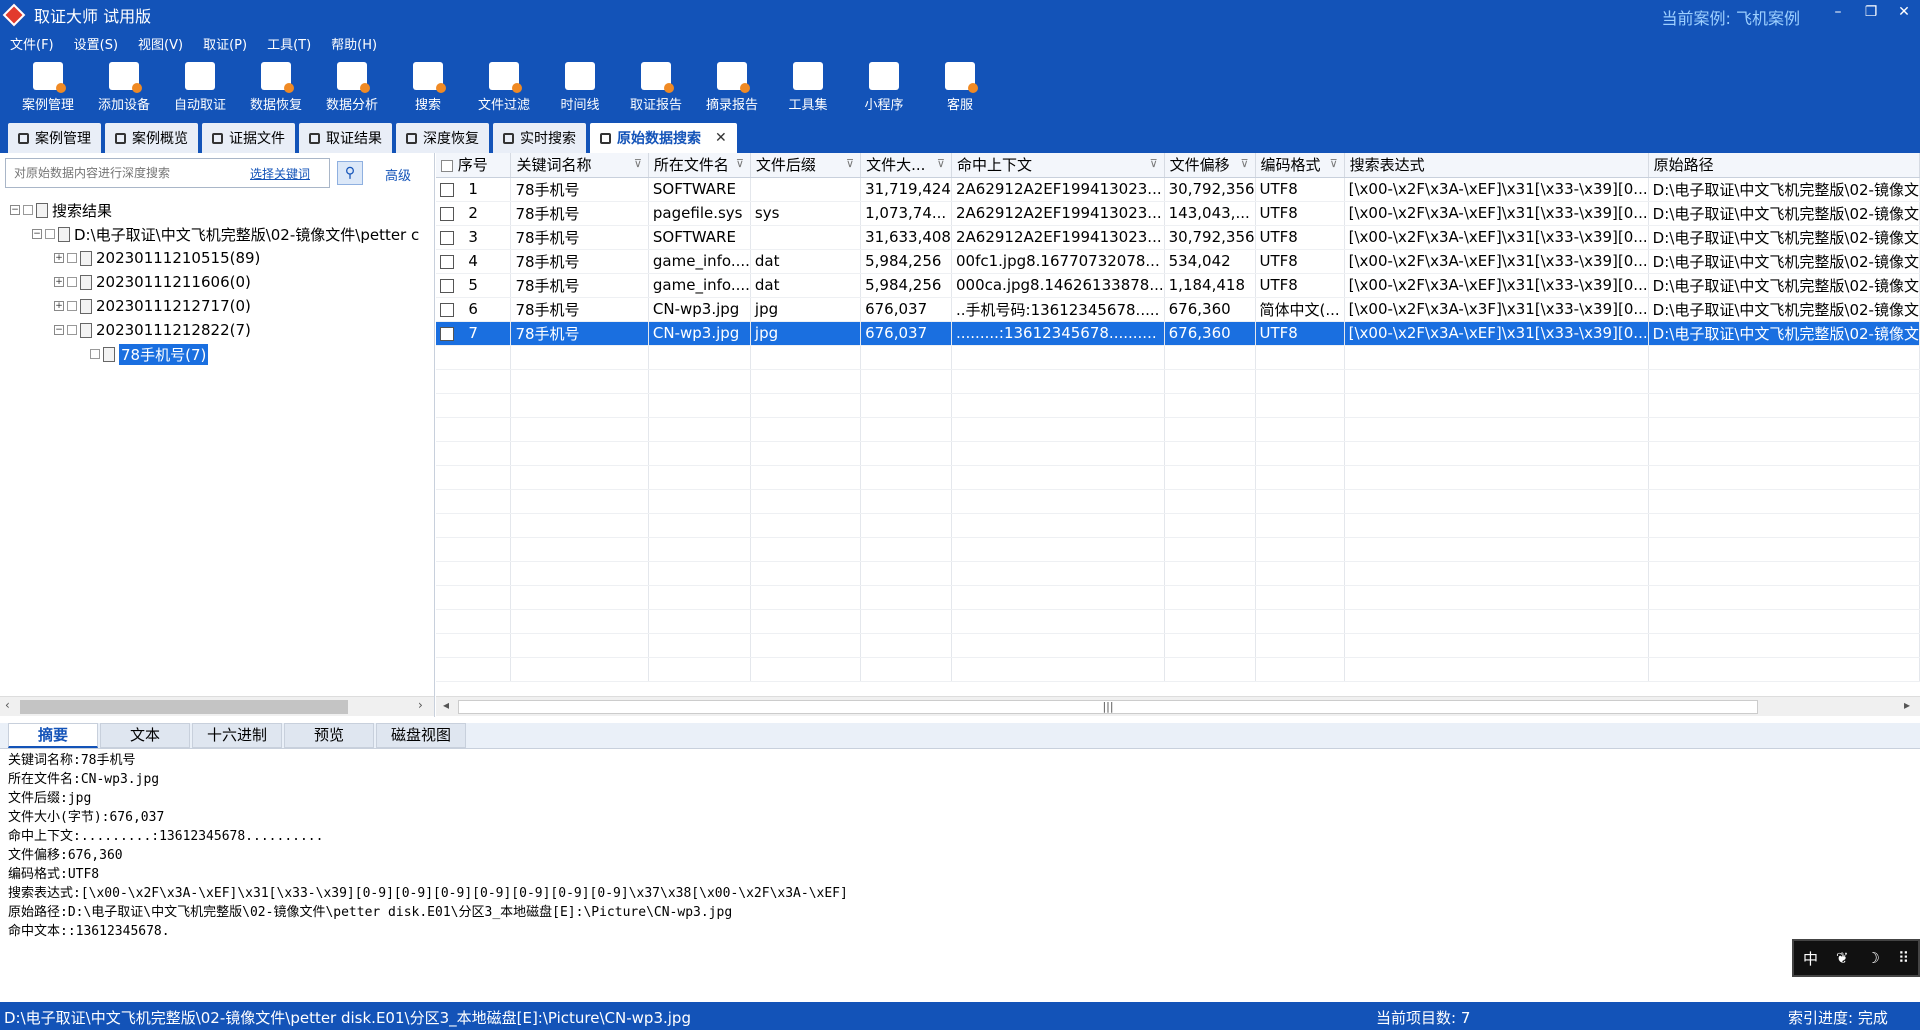 Image resolution: width=1920 pixels, height=1030 pixels. Describe the element at coordinates (280, 173) in the screenshot. I see `select-keyword-link: 选择关键词` at that location.